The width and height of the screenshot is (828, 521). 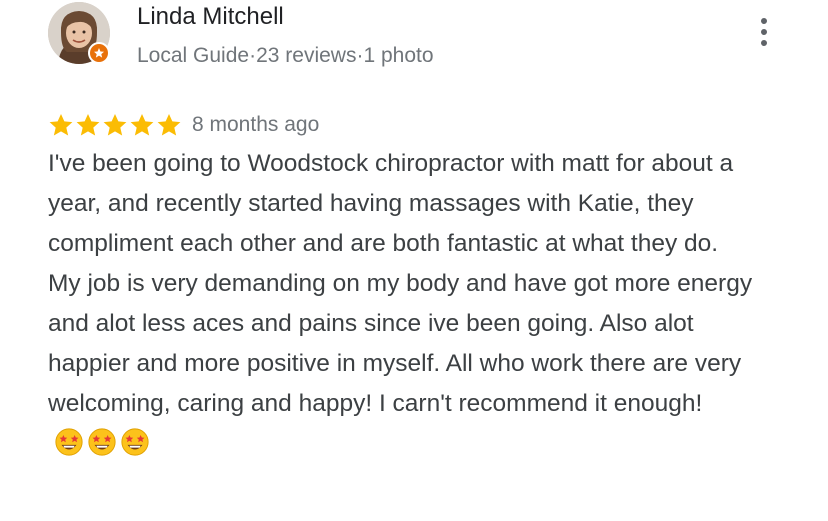 What do you see at coordinates (256, 124) in the screenshot?
I see `review-age: 8 months ago` at bounding box center [256, 124].